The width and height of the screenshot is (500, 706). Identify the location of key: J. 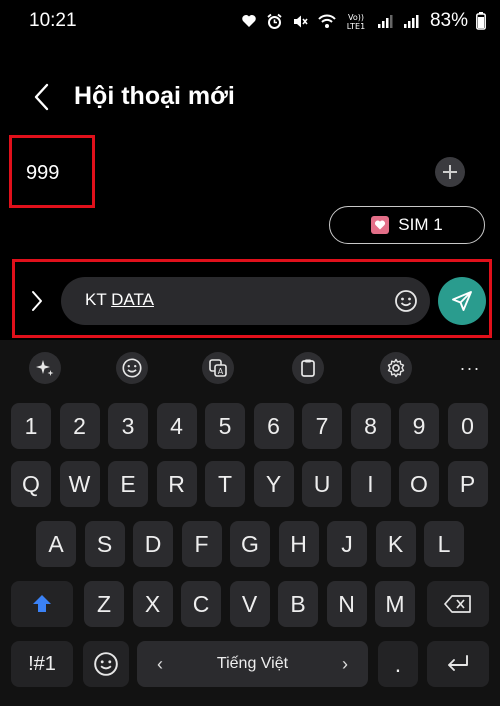
(347, 544).